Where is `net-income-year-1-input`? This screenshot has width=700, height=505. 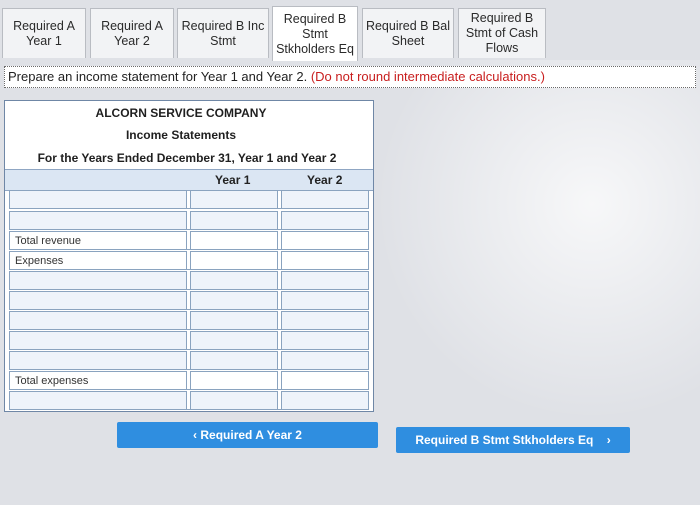 net-income-year-1-input is located at coordinates (234, 400).